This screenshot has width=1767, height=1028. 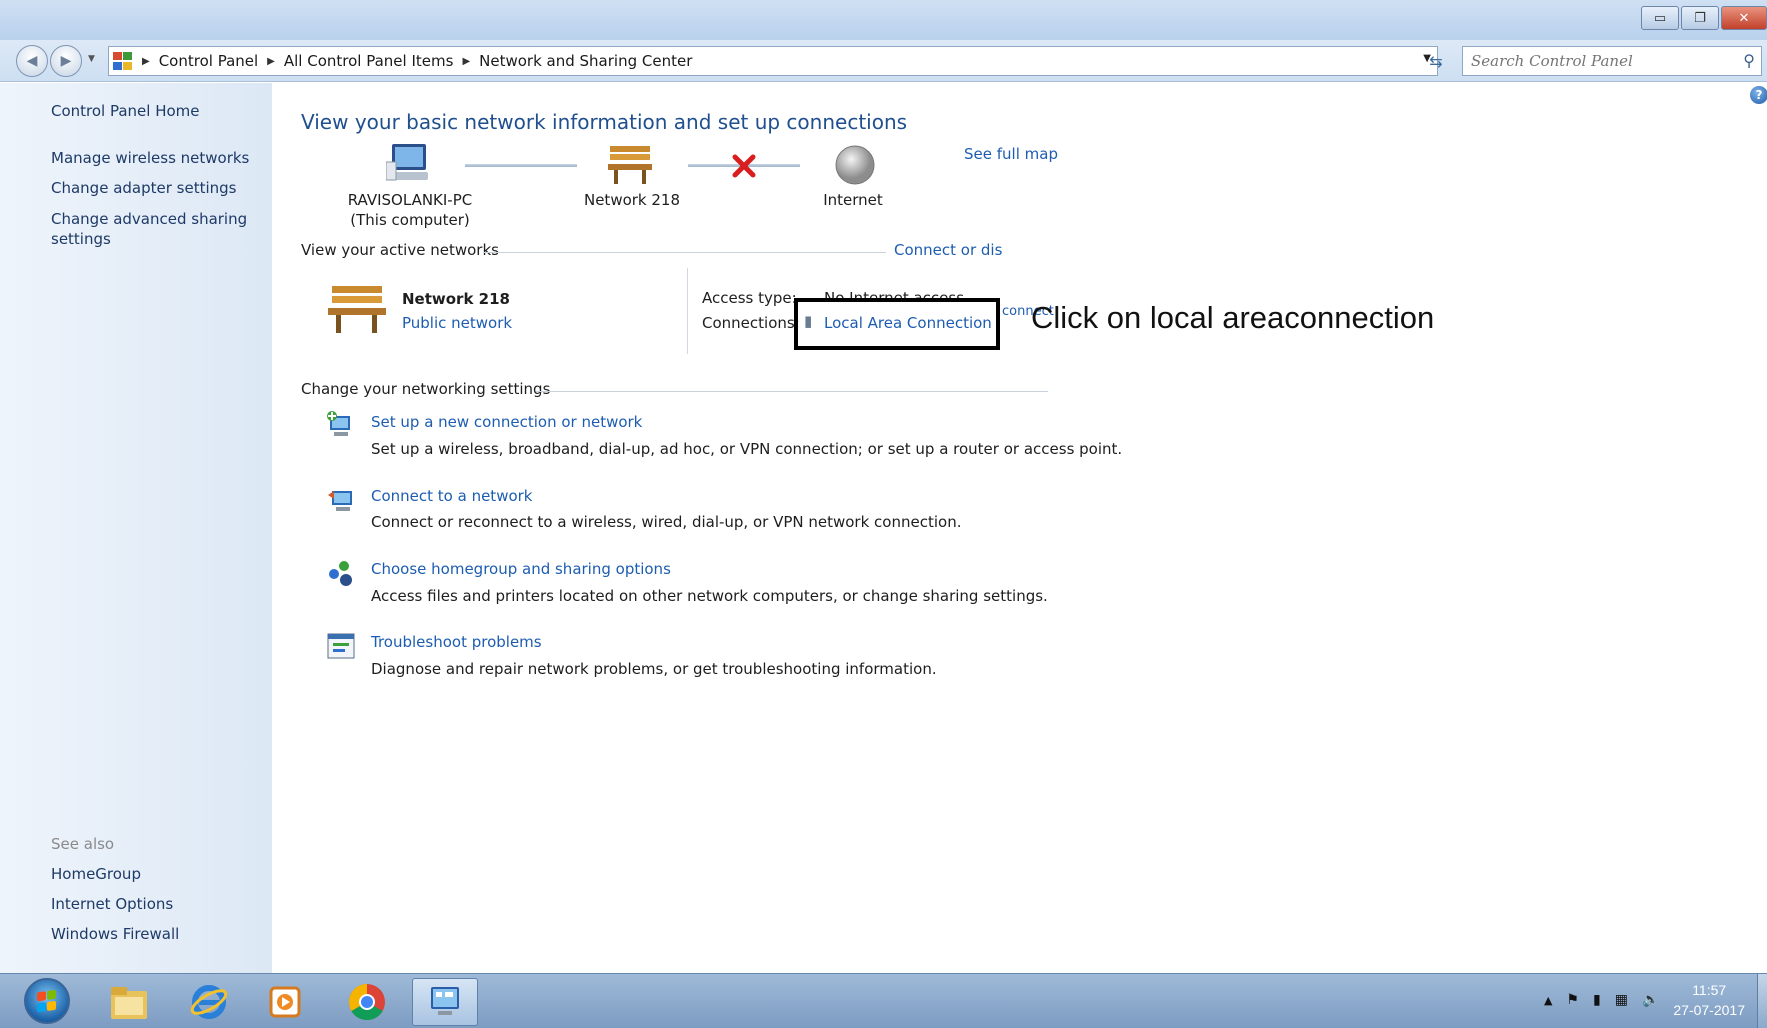 What do you see at coordinates (1548, 1000) in the screenshot?
I see `show-hidden-icons-icon: ▲` at bounding box center [1548, 1000].